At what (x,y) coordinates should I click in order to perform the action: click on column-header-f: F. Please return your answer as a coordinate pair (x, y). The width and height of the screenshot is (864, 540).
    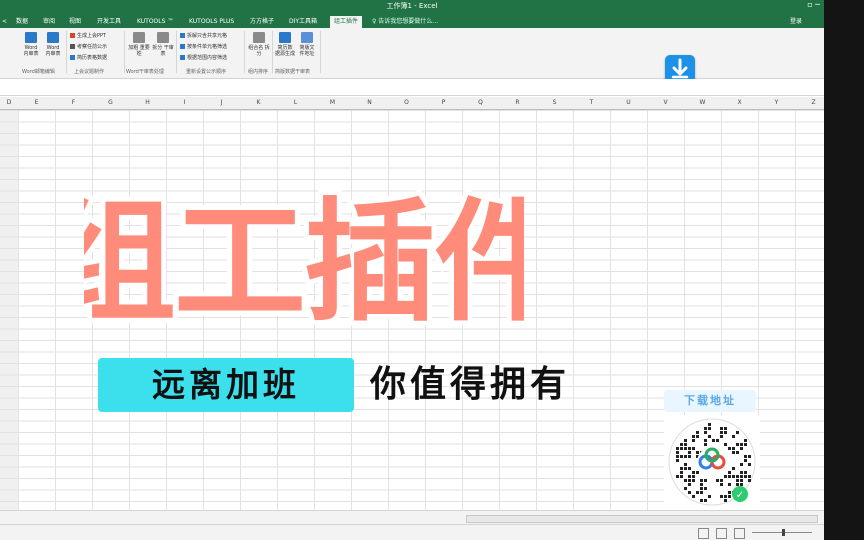
    Looking at the image, I should click on (73, 103).